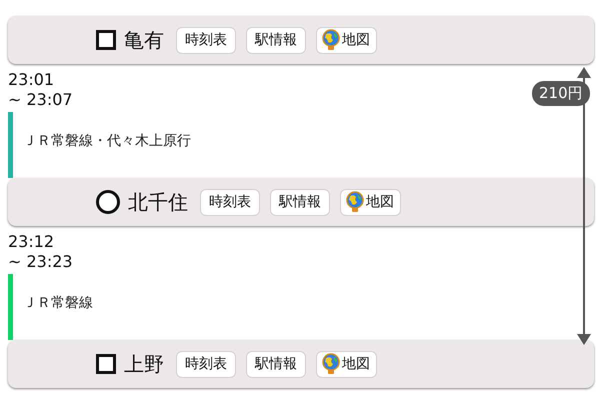  What do you see at coordinates (144, 364) in the screenshot?
I see `station-name: 上野` at bounding box center [144, 364].